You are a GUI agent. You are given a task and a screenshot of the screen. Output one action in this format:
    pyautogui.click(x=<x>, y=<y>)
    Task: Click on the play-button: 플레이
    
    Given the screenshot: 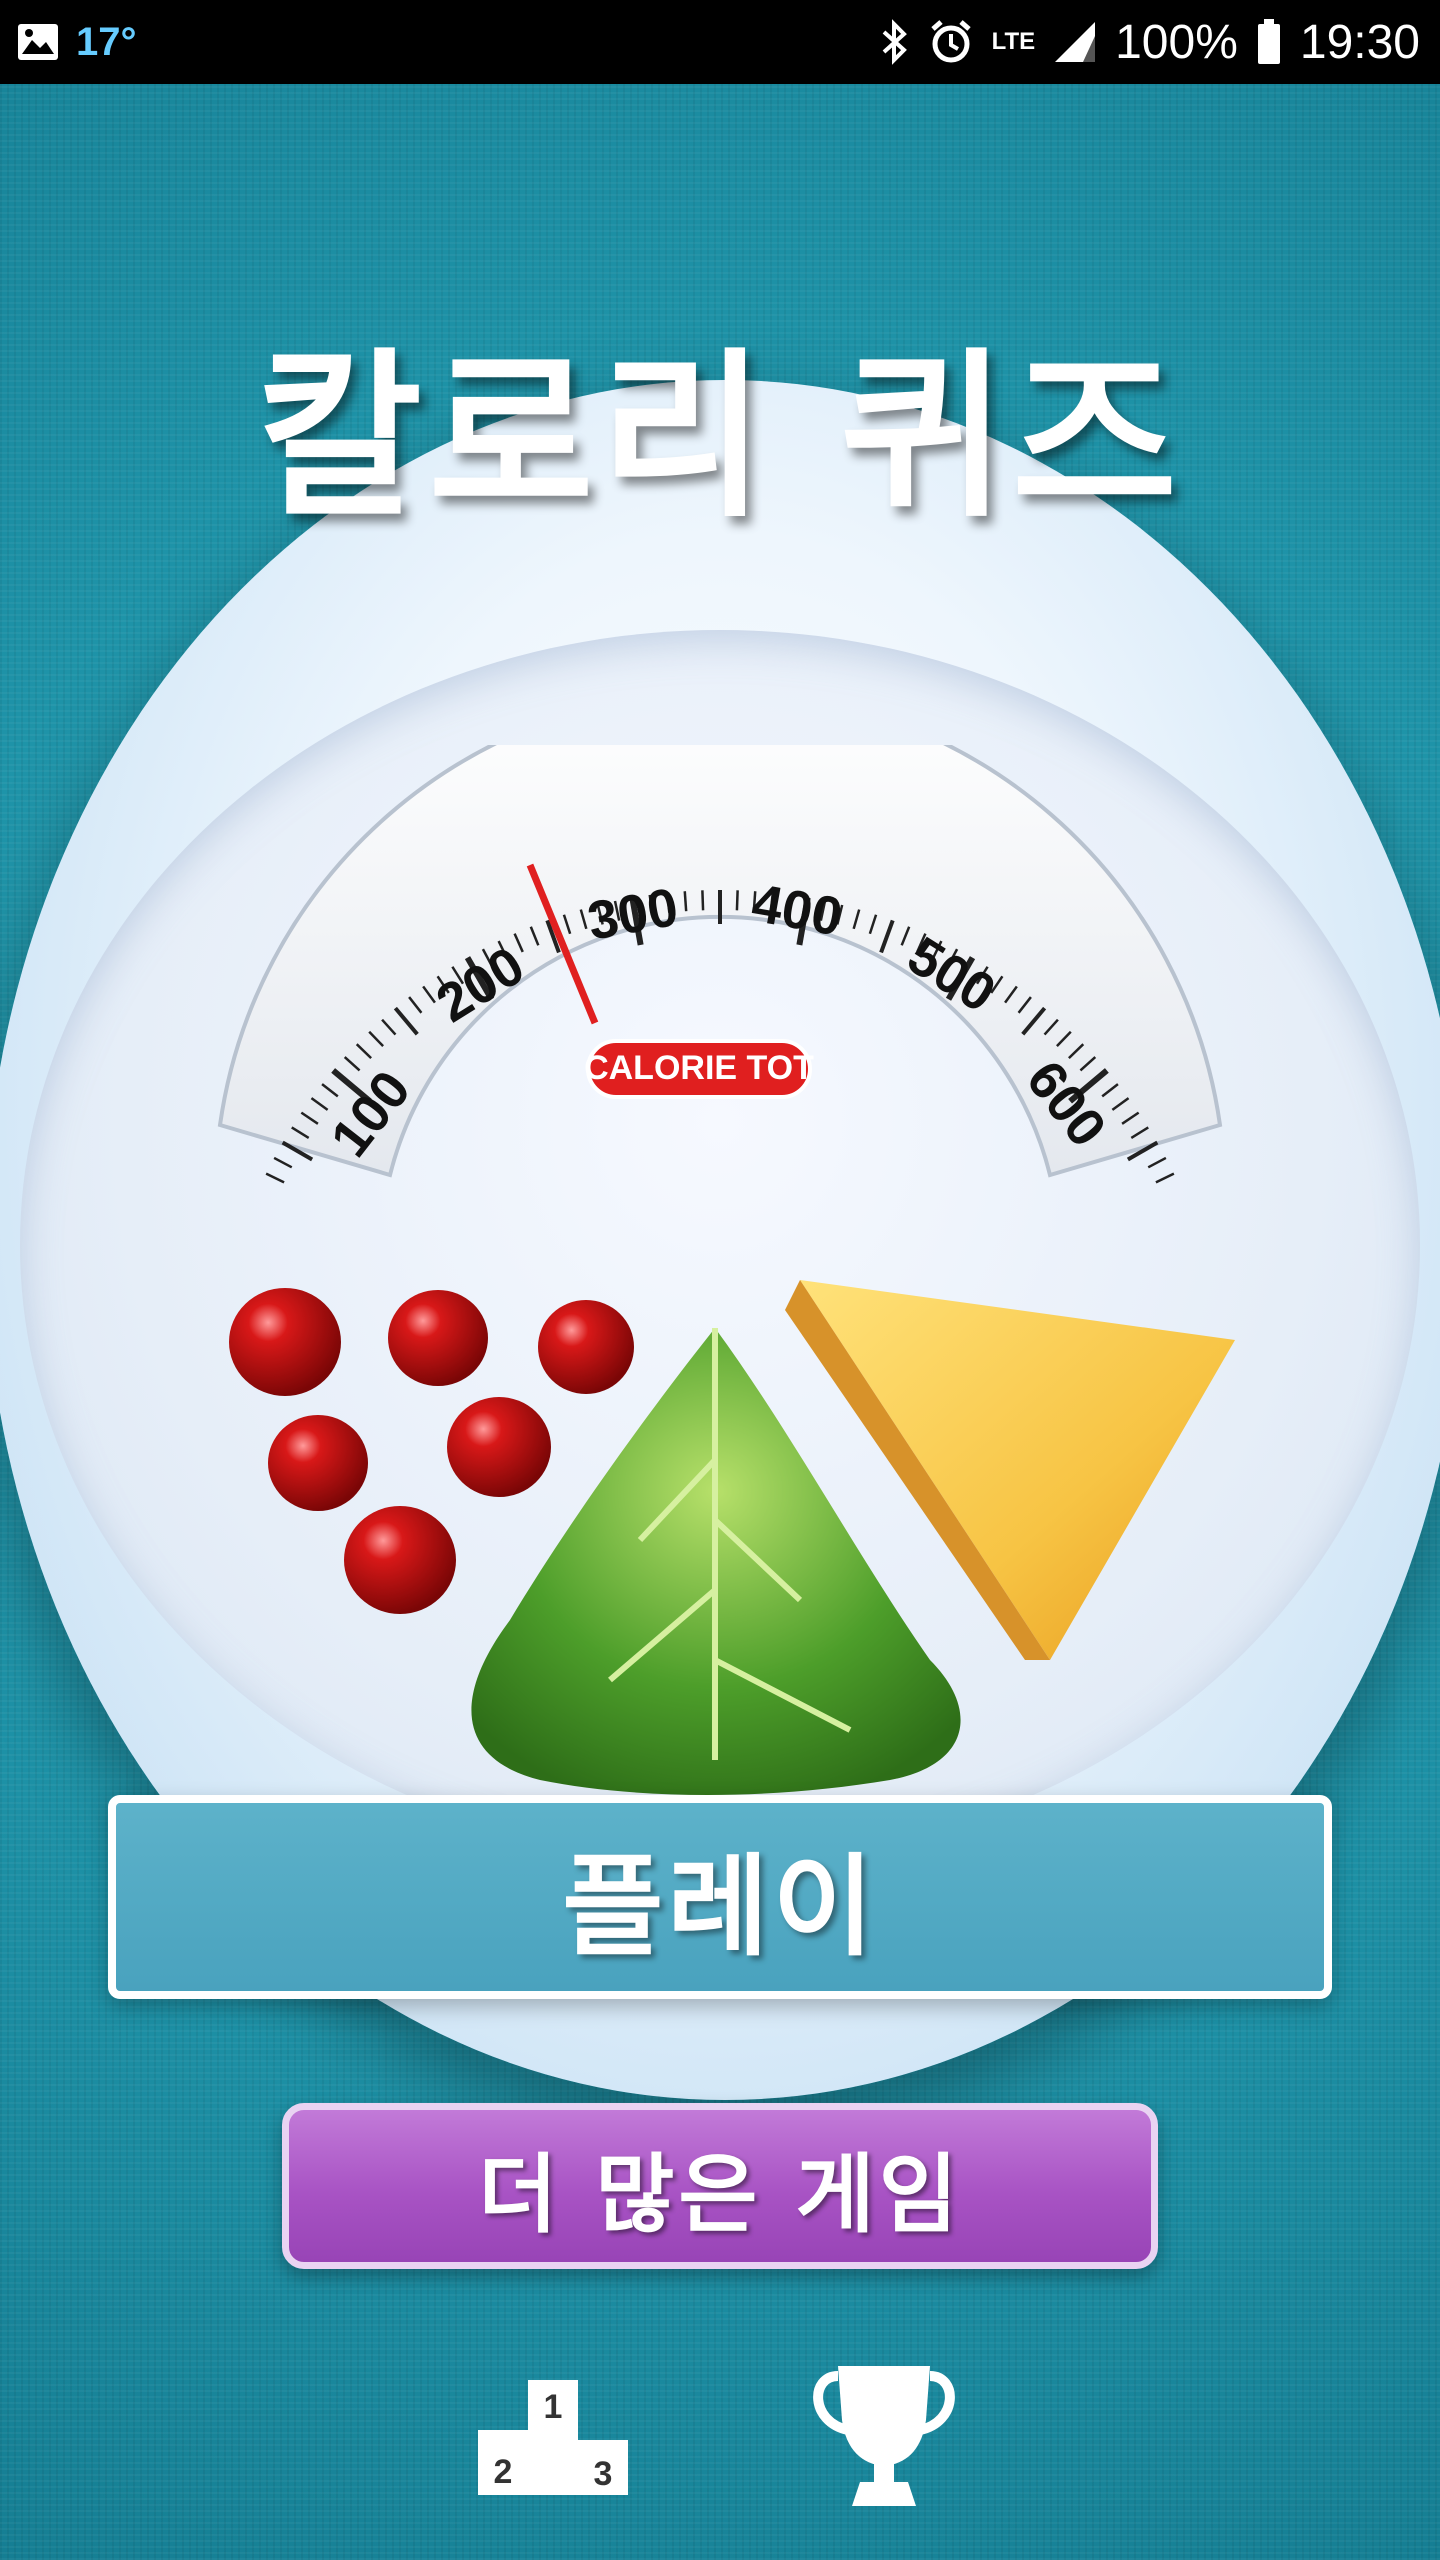 What is the action you would take?
    pyautogui.click(x=720, y=1897)
    